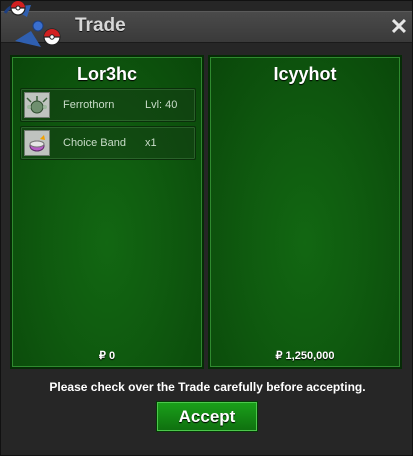  What do you see at coordinates (399, 27) in the screenshot?
I see `close-button: ✕` at bounding box center [399, 27].